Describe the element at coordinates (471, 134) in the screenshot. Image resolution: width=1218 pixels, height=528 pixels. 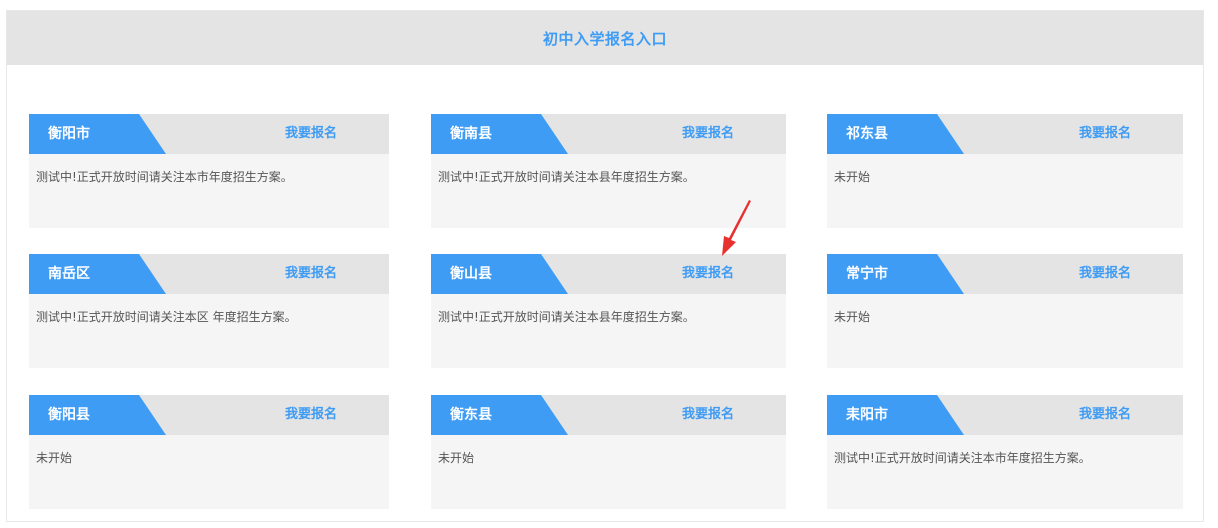
I see `district-name: 衡南县` at that location.